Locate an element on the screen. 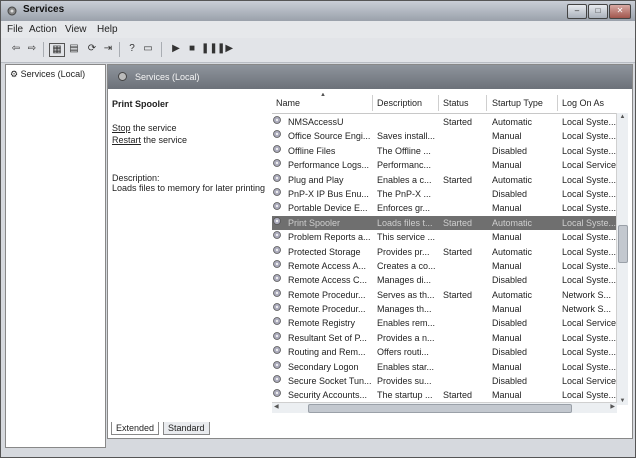  scroll-up-icon: ▲ is located at coordinates (622, 117).